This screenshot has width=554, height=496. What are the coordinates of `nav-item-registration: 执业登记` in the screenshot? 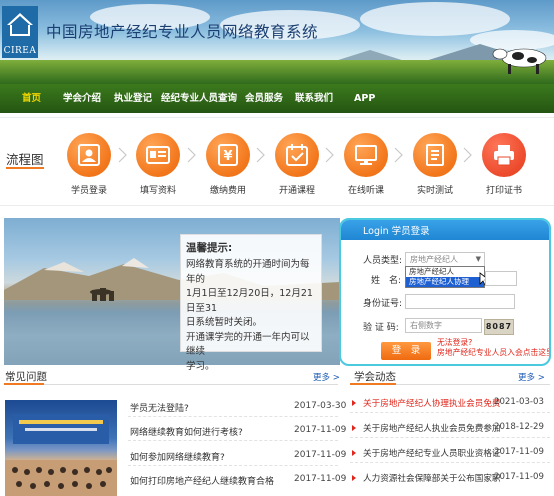 It's located at (133, 98).